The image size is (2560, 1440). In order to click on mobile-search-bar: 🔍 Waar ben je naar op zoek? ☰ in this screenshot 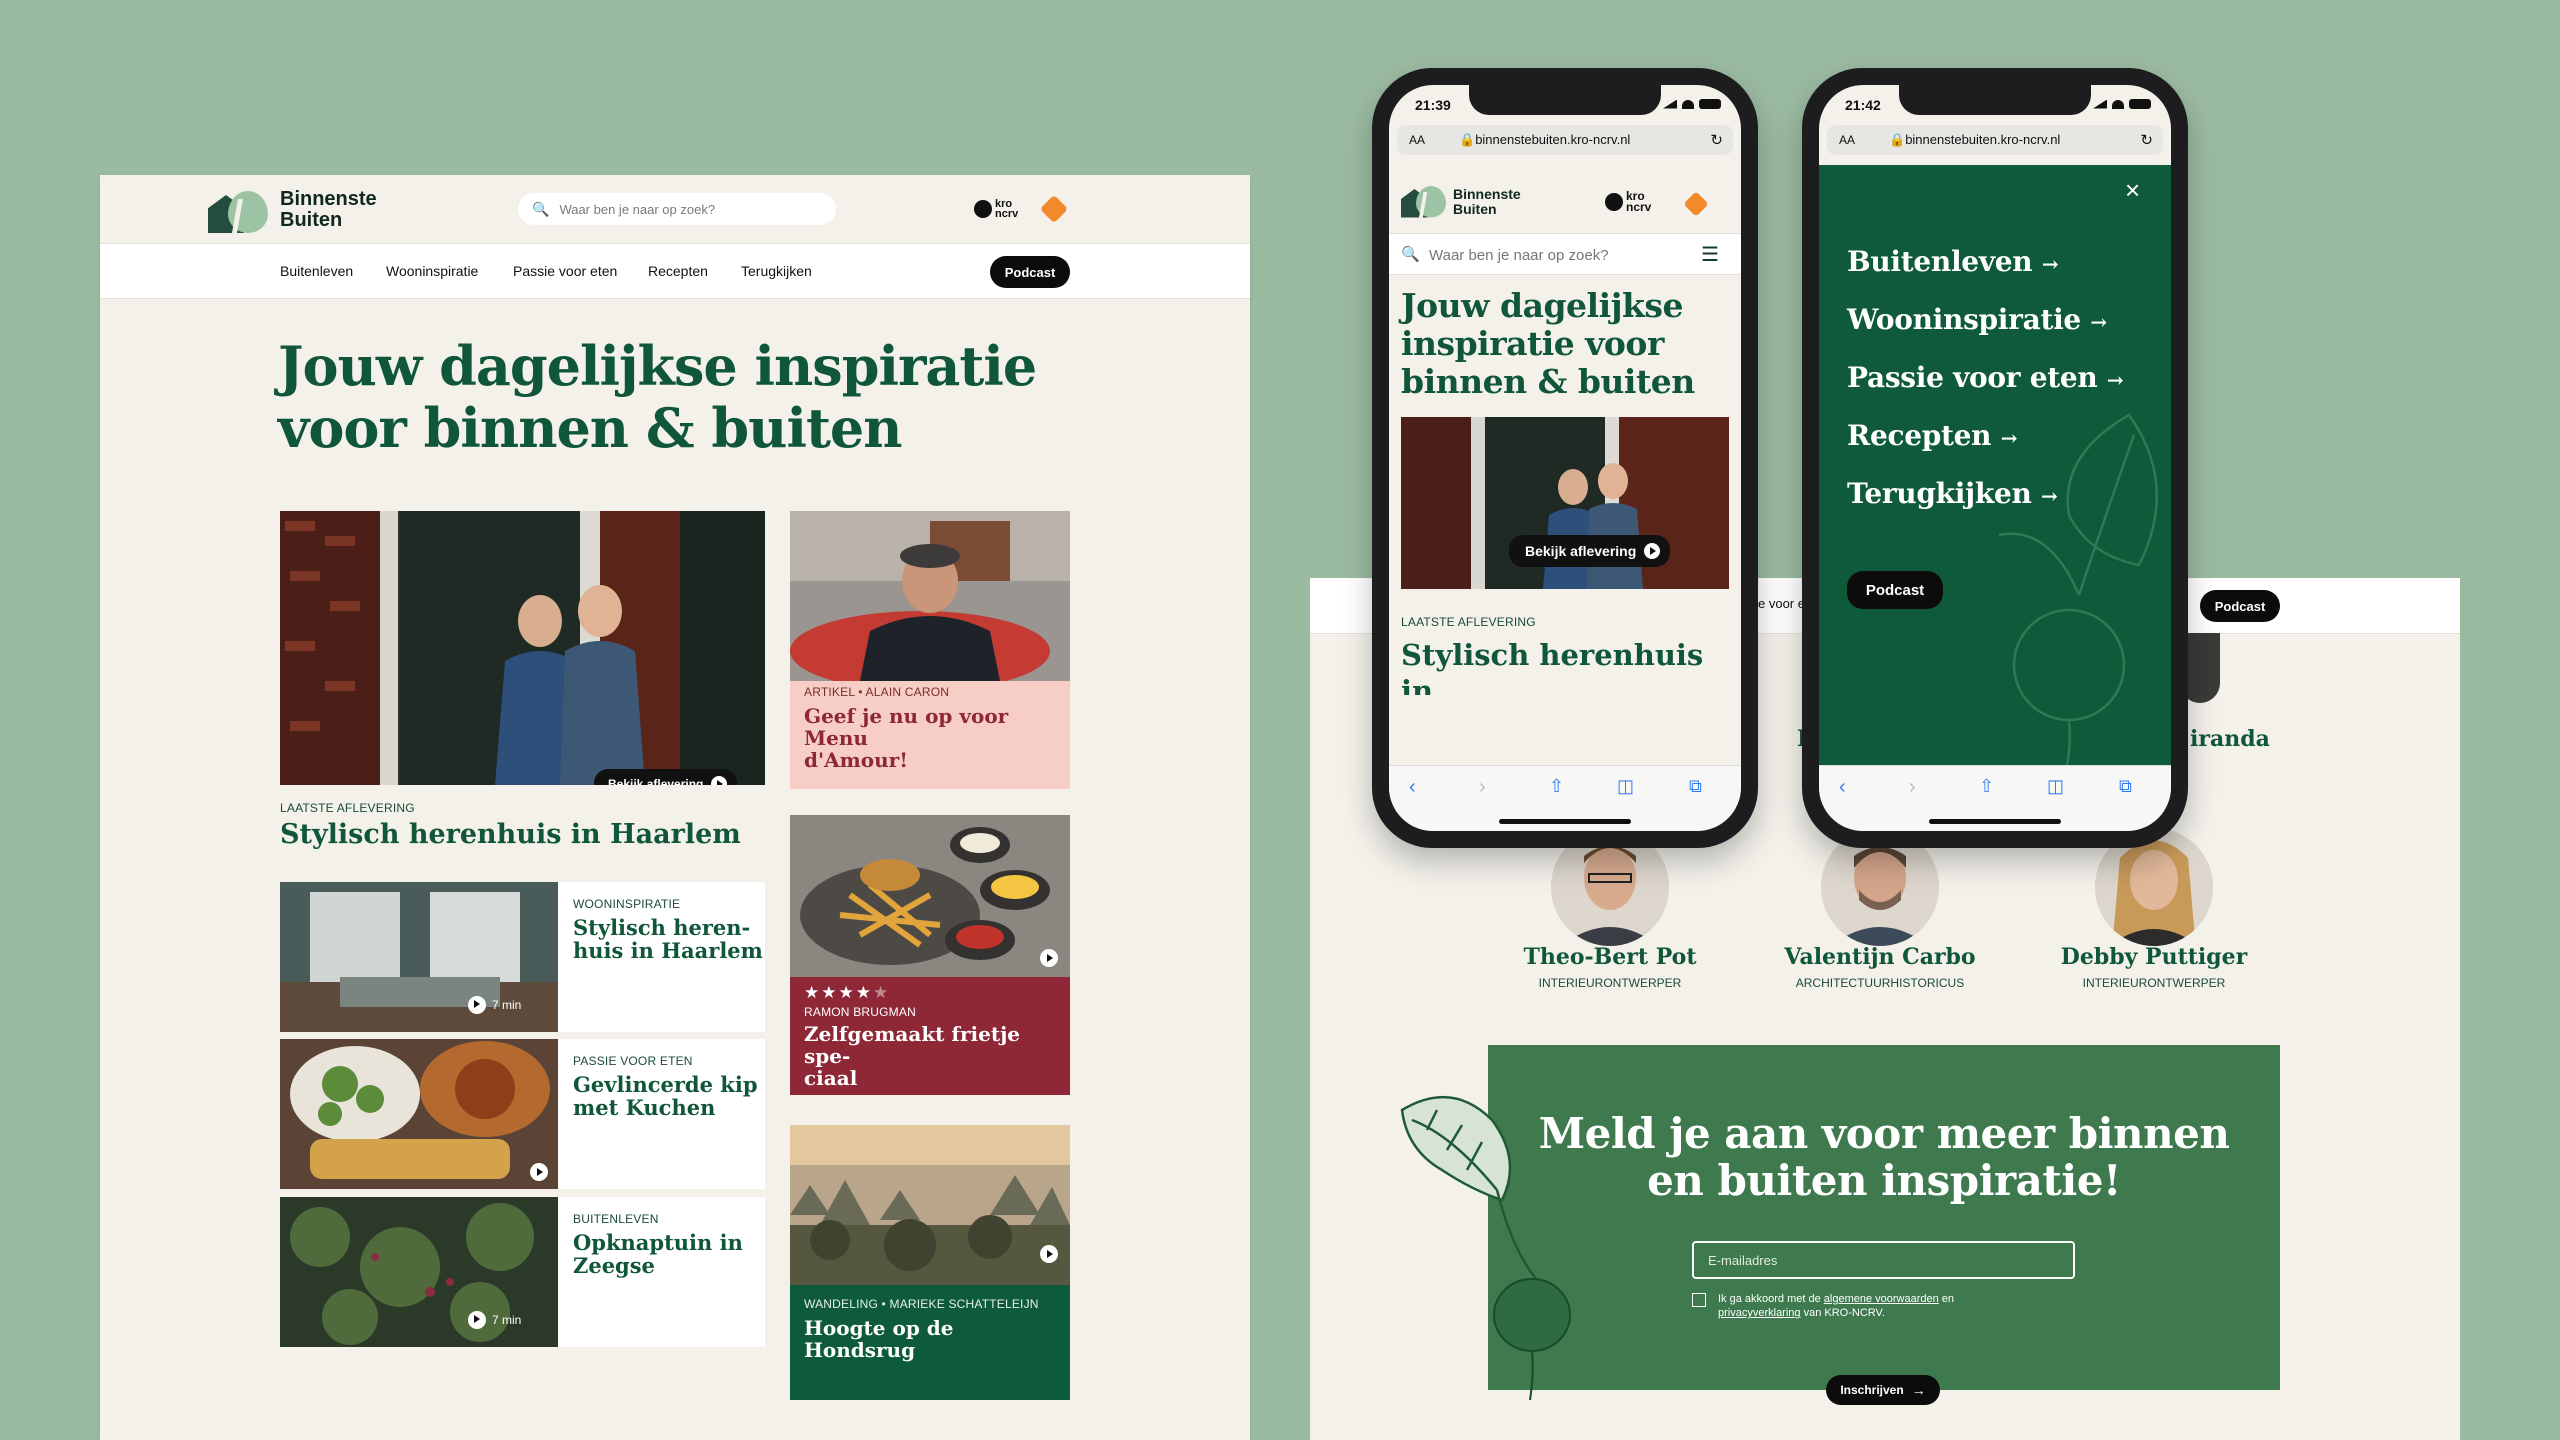, I will do `click(1565, 254)`.